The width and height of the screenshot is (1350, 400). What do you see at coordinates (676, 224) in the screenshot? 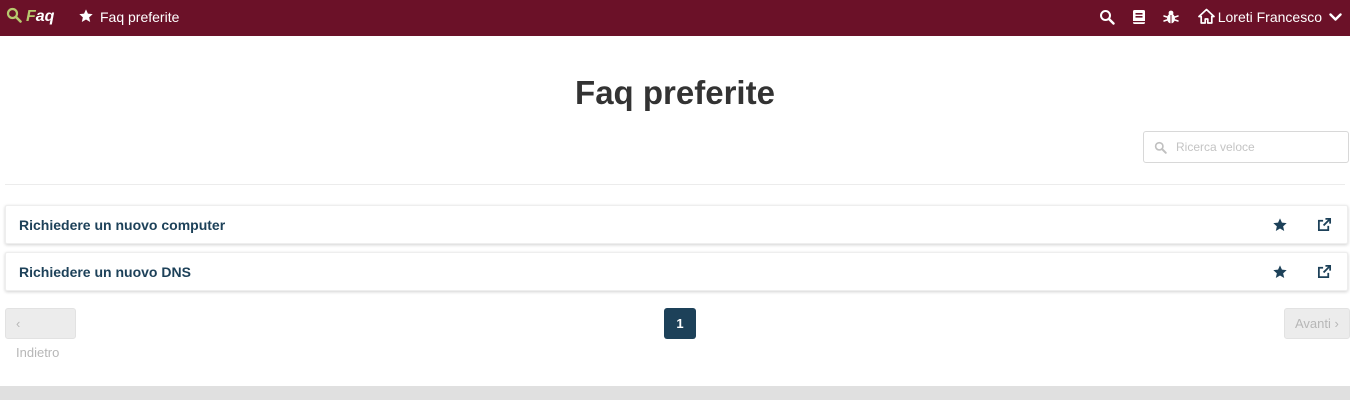
I see `list-item: Richiedere un nuovo computer` at bounding box center [676, 224].